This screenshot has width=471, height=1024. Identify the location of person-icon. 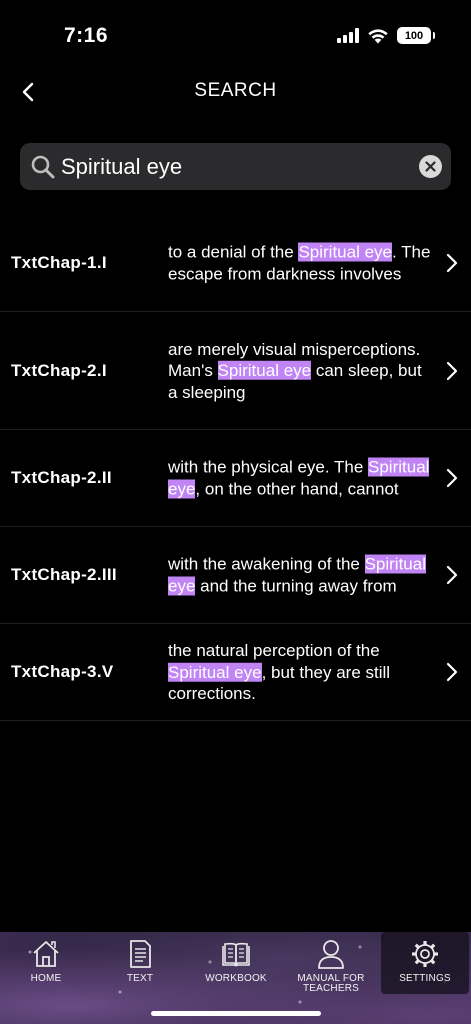
(331, 954).